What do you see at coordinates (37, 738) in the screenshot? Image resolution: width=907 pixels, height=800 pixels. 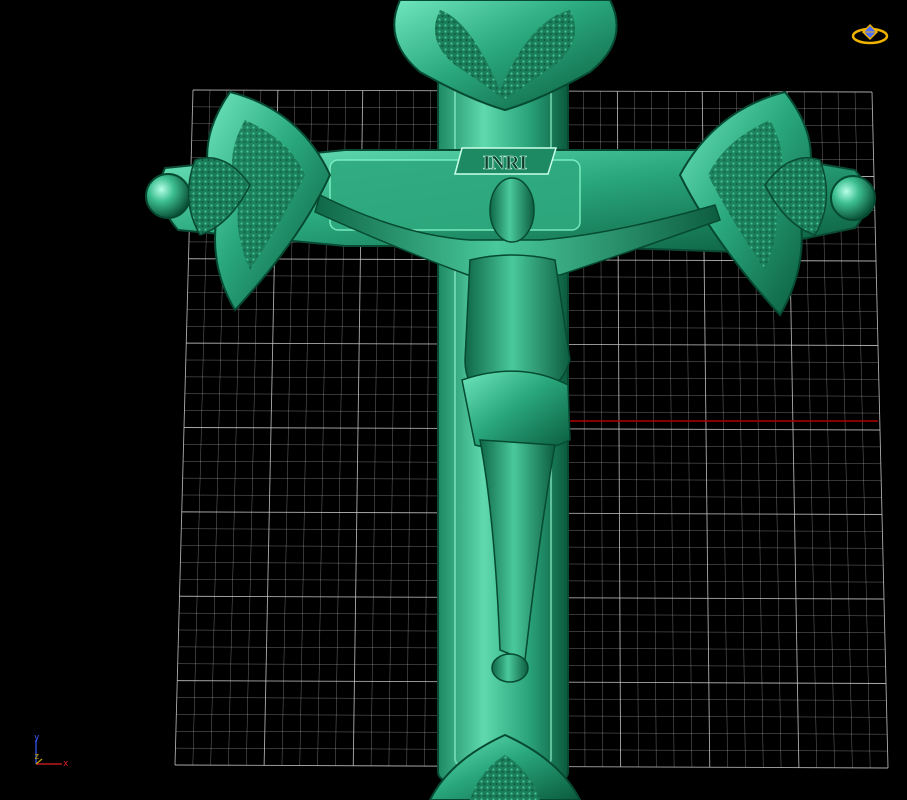 I see `y-axis-label: y` at bounding box center [37, 738].